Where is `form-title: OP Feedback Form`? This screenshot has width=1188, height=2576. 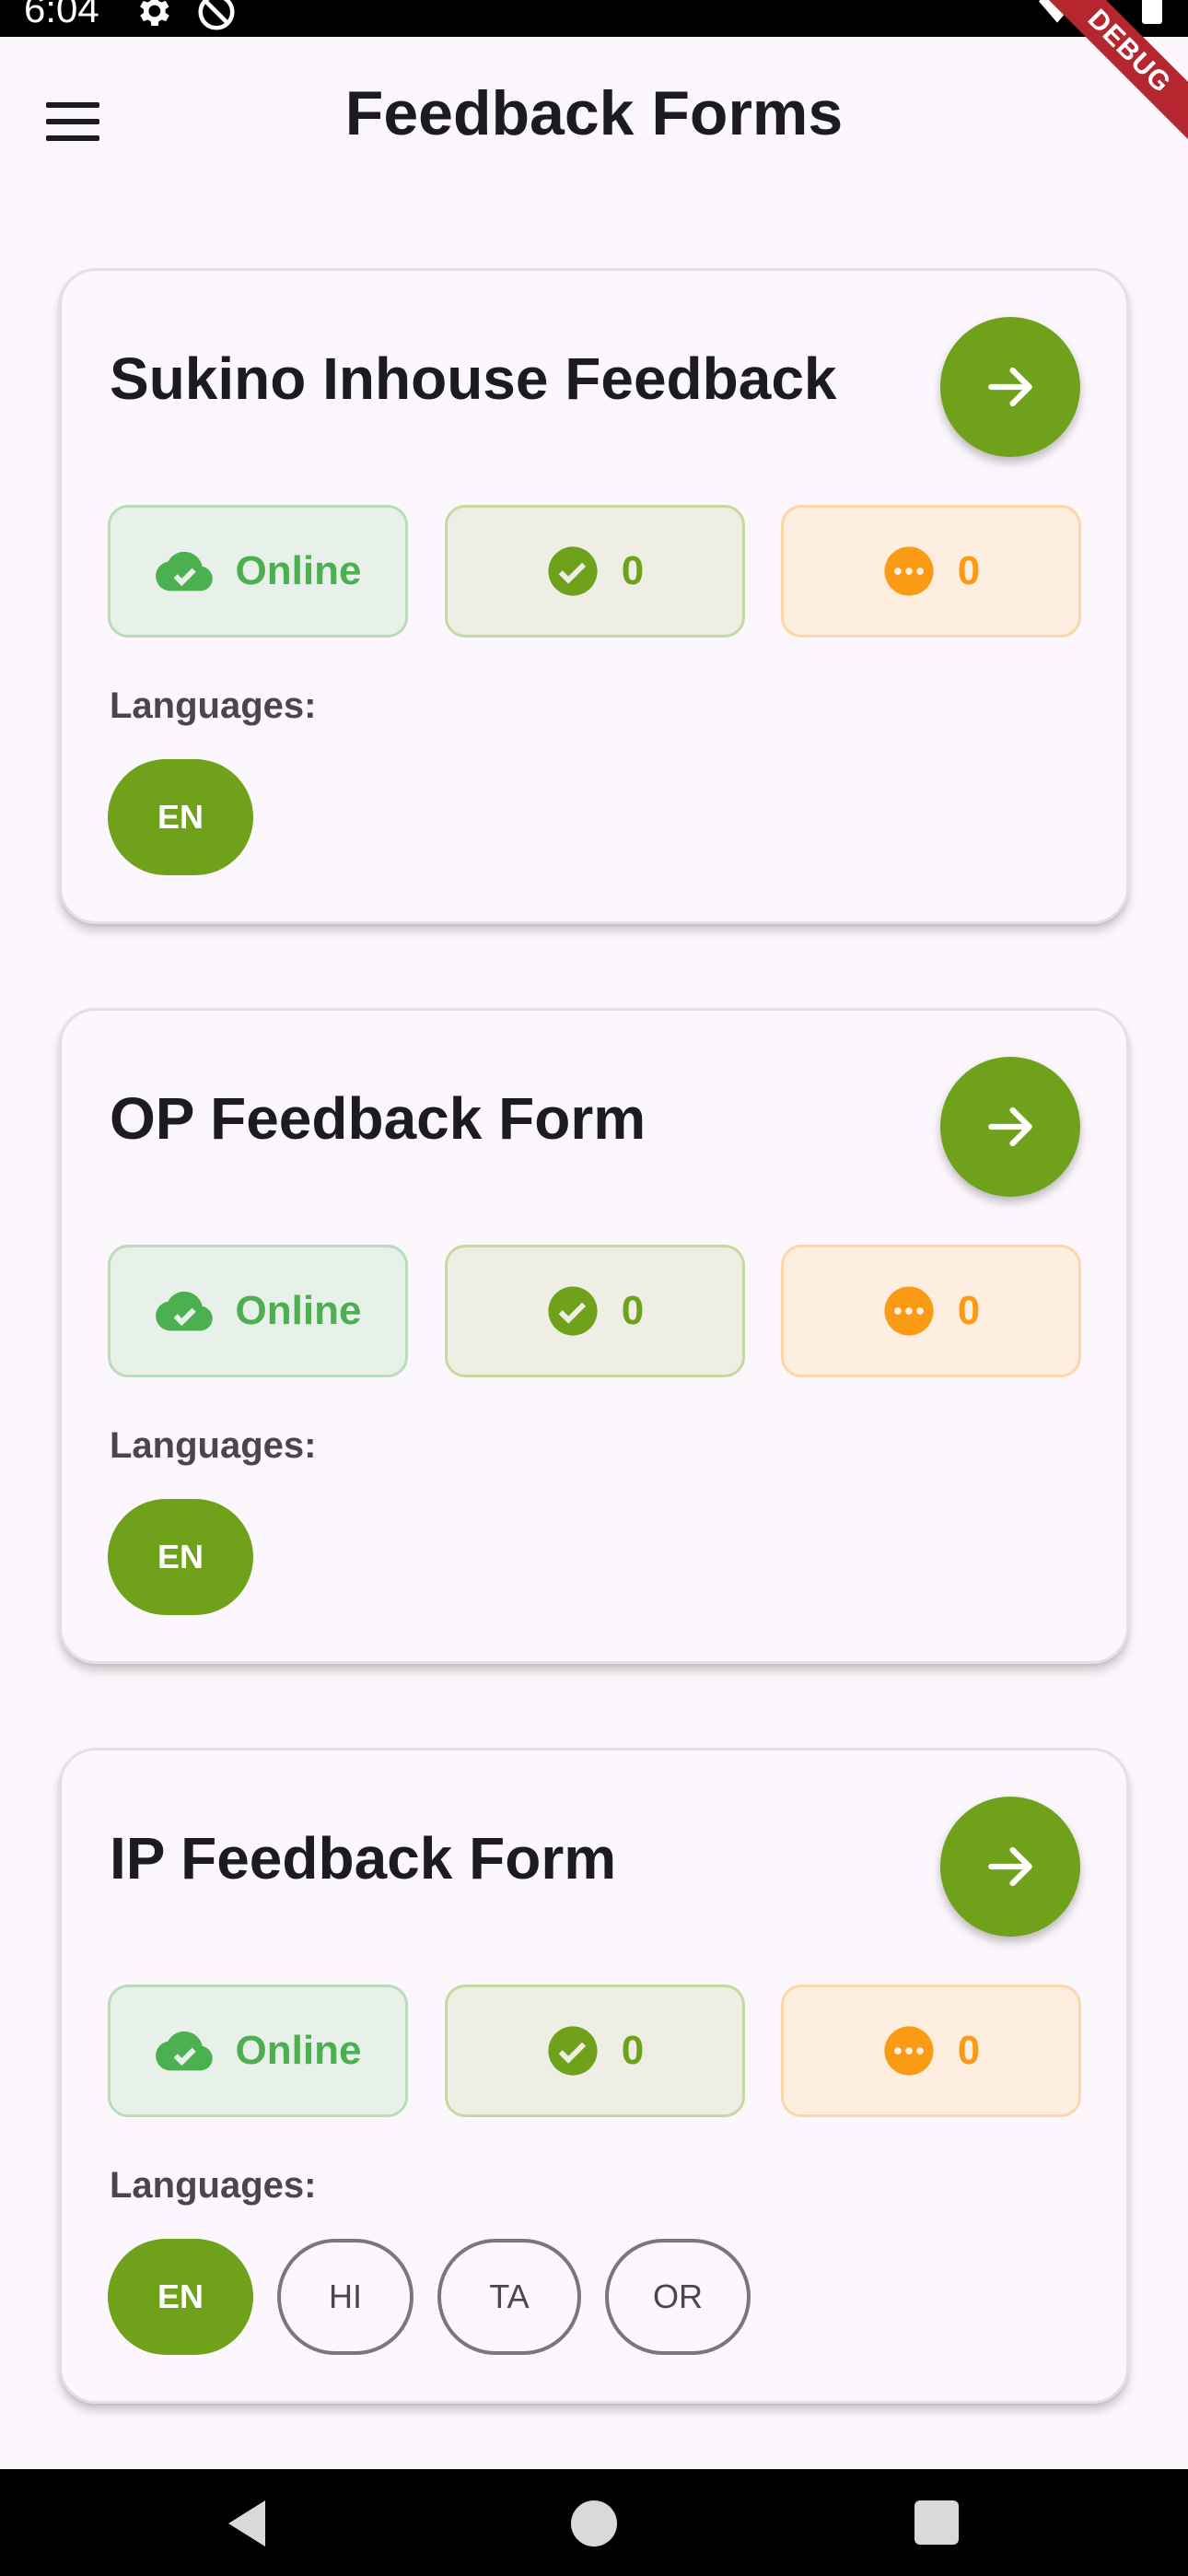 form-title: OP Feedback Form is located at coordinates (378, 1118).